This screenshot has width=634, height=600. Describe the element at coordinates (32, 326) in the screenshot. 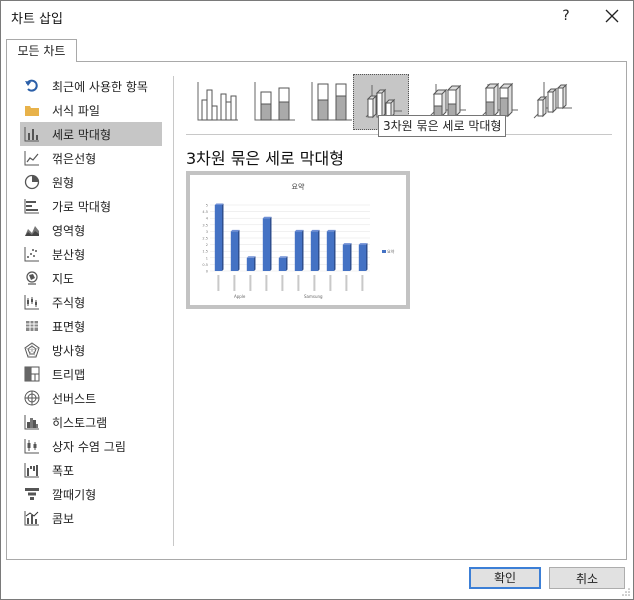

I see `surface-chart-icon` at that location.